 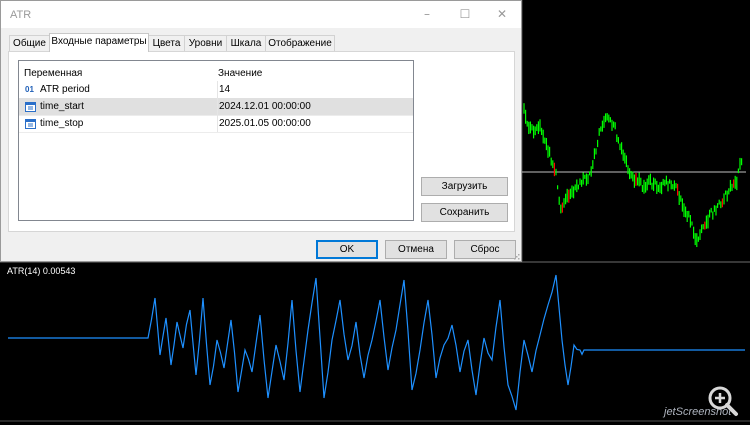 What do you see at coordinates (62, 123) in the screenshot?
I see `param-name: time_stop` at bounding box center [62, 123].